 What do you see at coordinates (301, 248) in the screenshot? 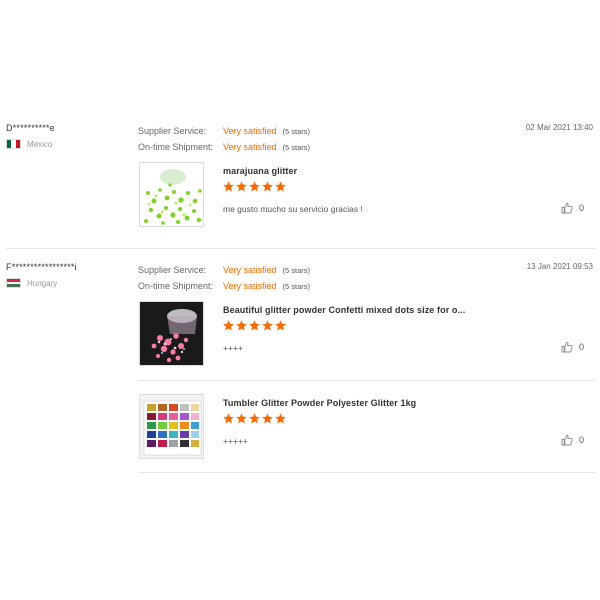
I see `review-divider` at bounding box center [301, 248].